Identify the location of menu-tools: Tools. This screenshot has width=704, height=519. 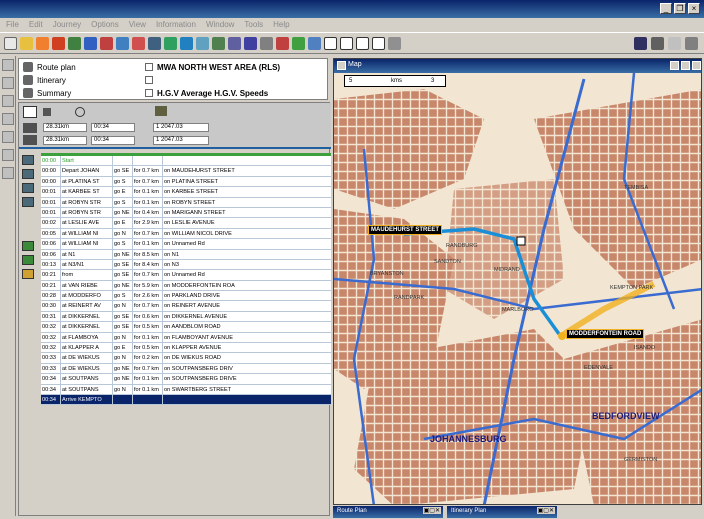
(253, 25).